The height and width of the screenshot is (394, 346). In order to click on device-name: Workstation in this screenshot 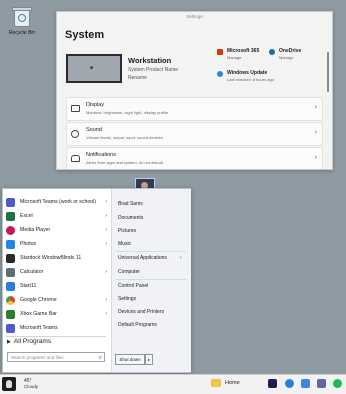, I will do `click(150, 60)`.